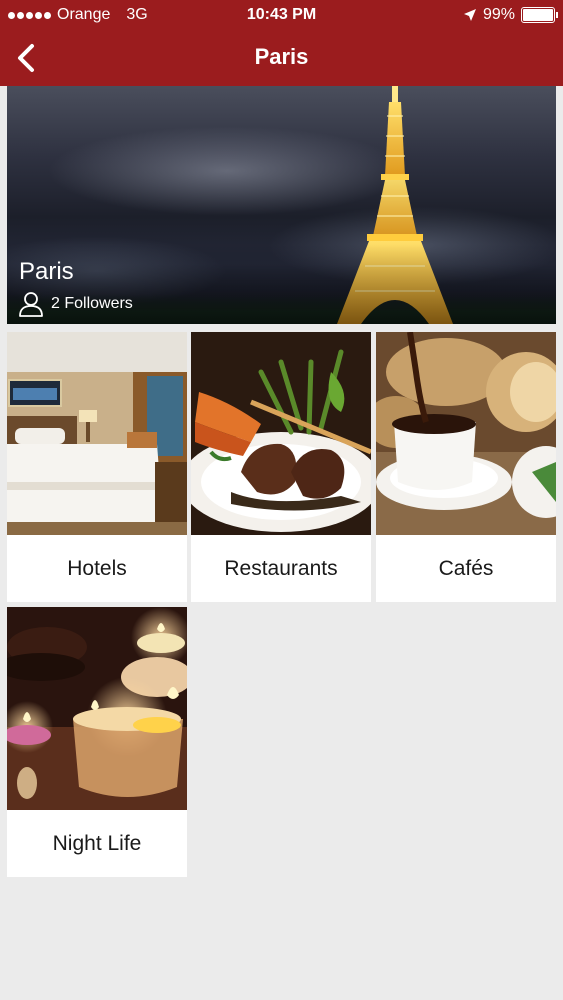  Describe the element at coordinates (281, 15) in the screenshot. I see `status-bar: Orange 3G 10:43 PM 99%` at that location.